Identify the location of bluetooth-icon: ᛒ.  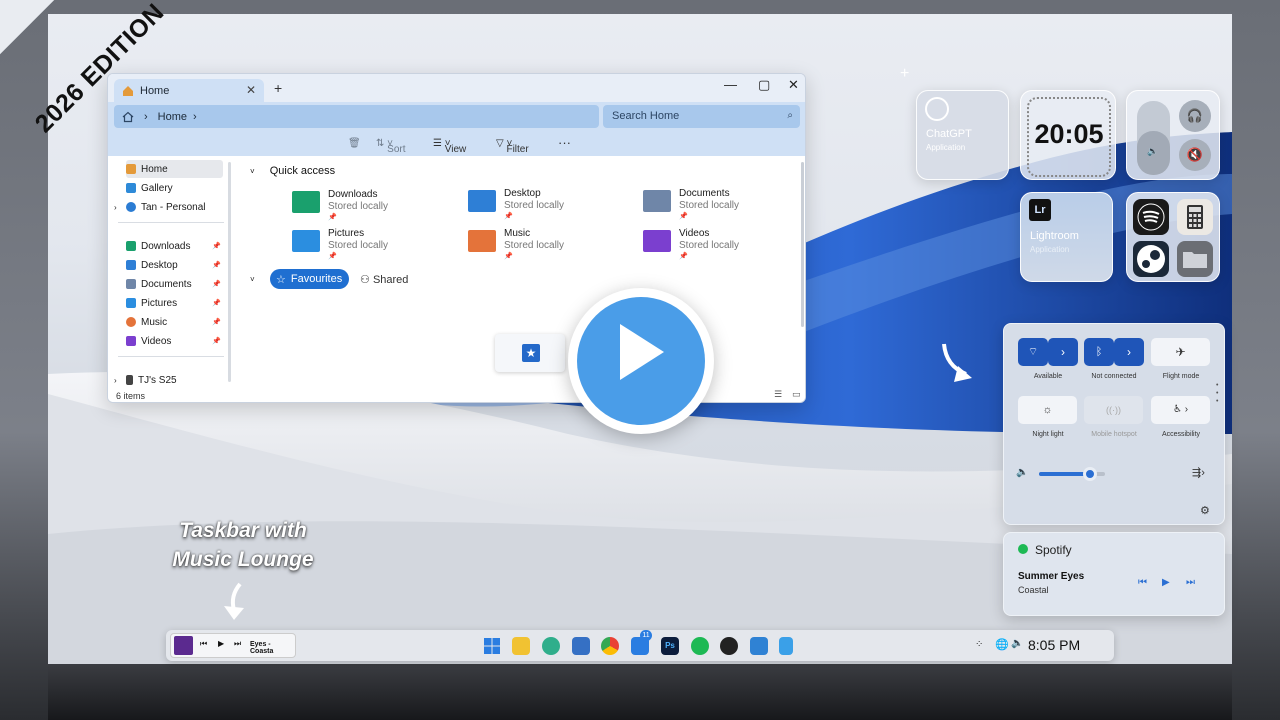
(1099, 352).